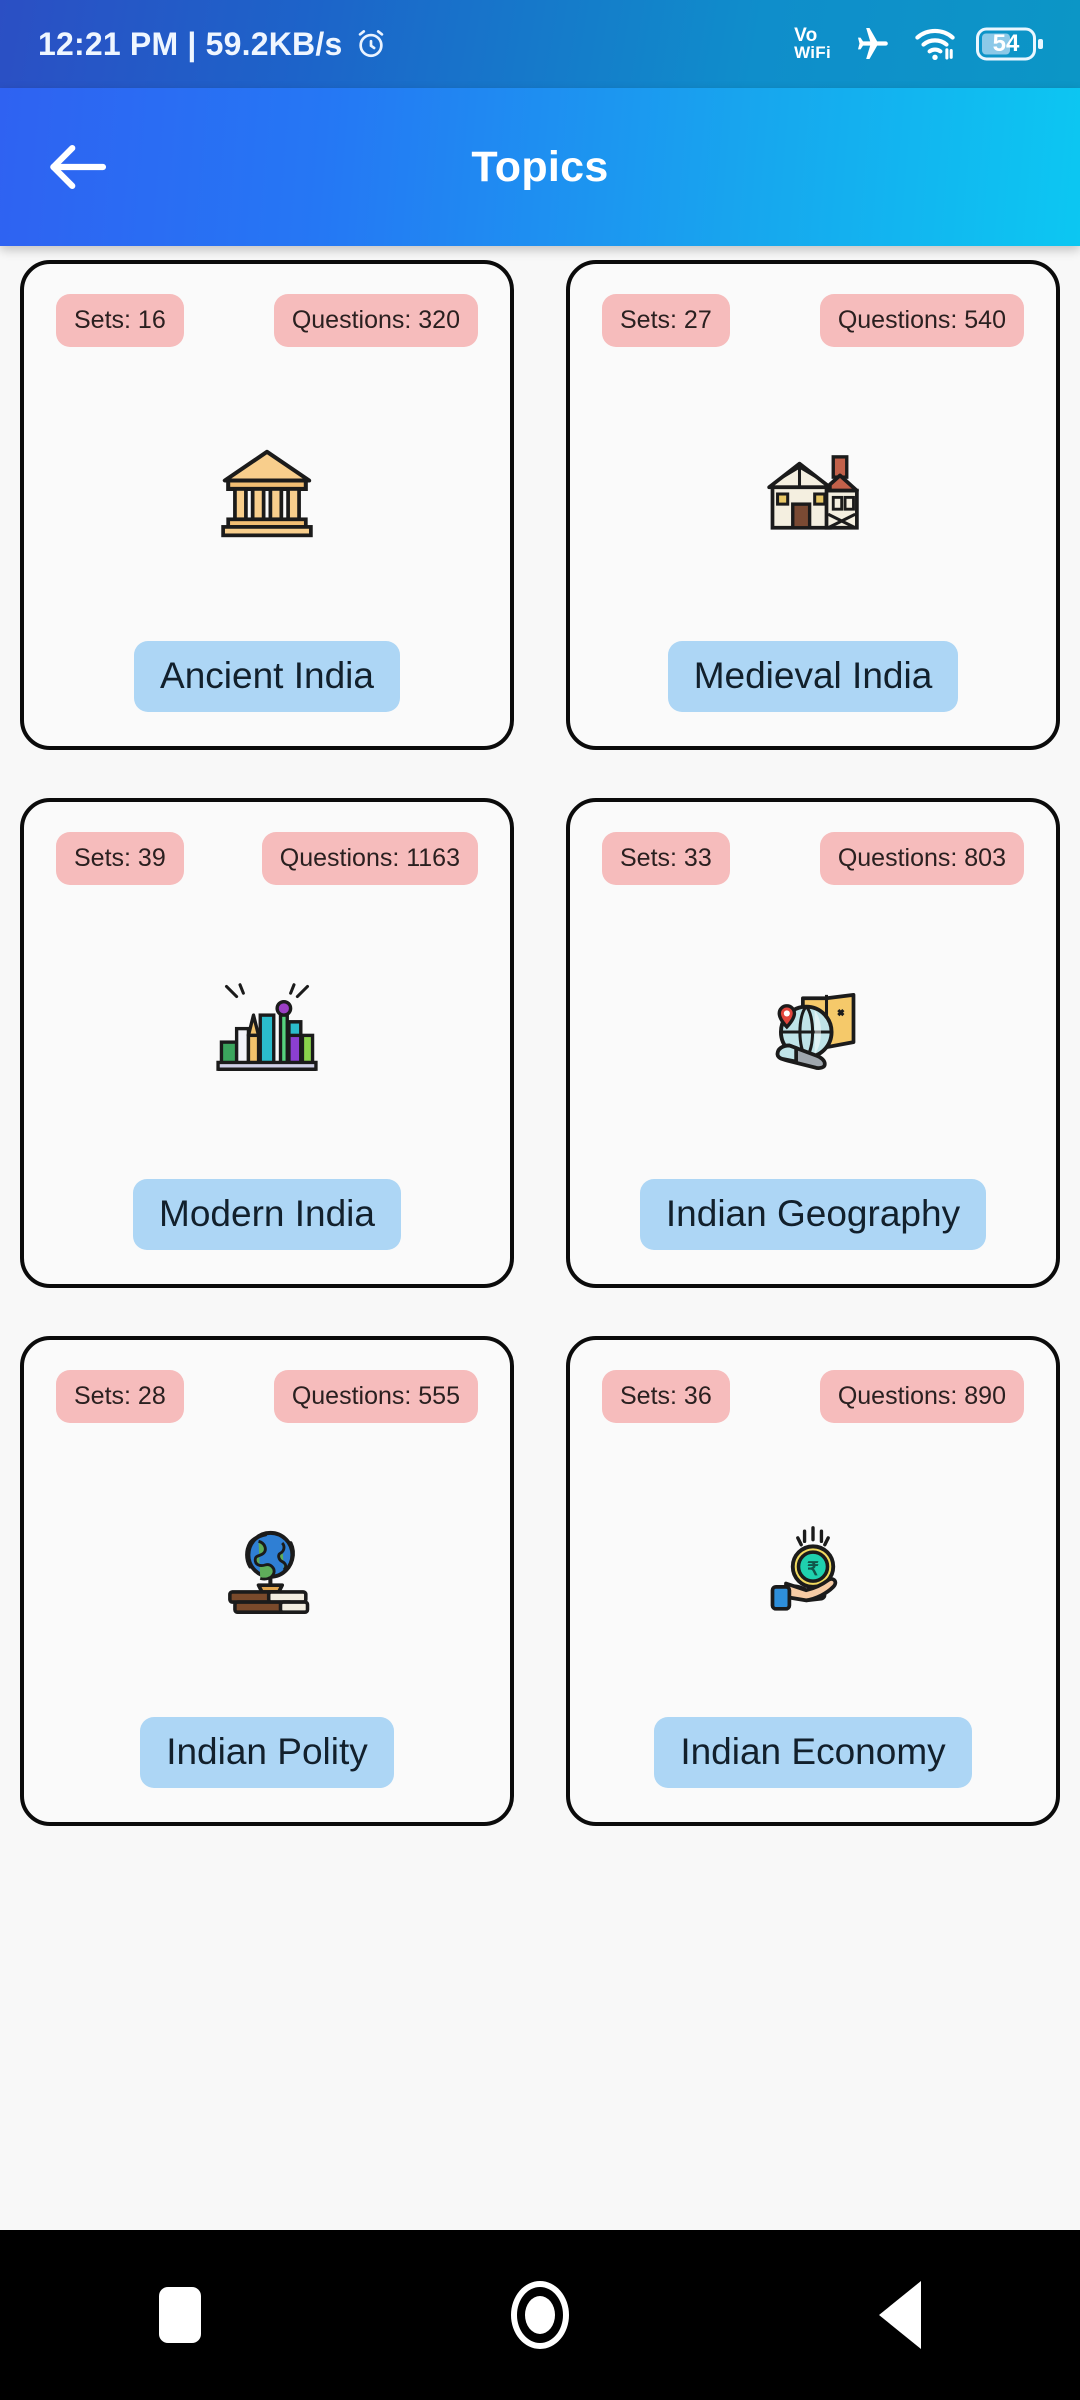 Image resolution: width=1080 pixels, height=2400 pixels. I want to click on status-bar: 12:21 PM | 59.2KB/s Vo WiFi 54, so click(540, 44).